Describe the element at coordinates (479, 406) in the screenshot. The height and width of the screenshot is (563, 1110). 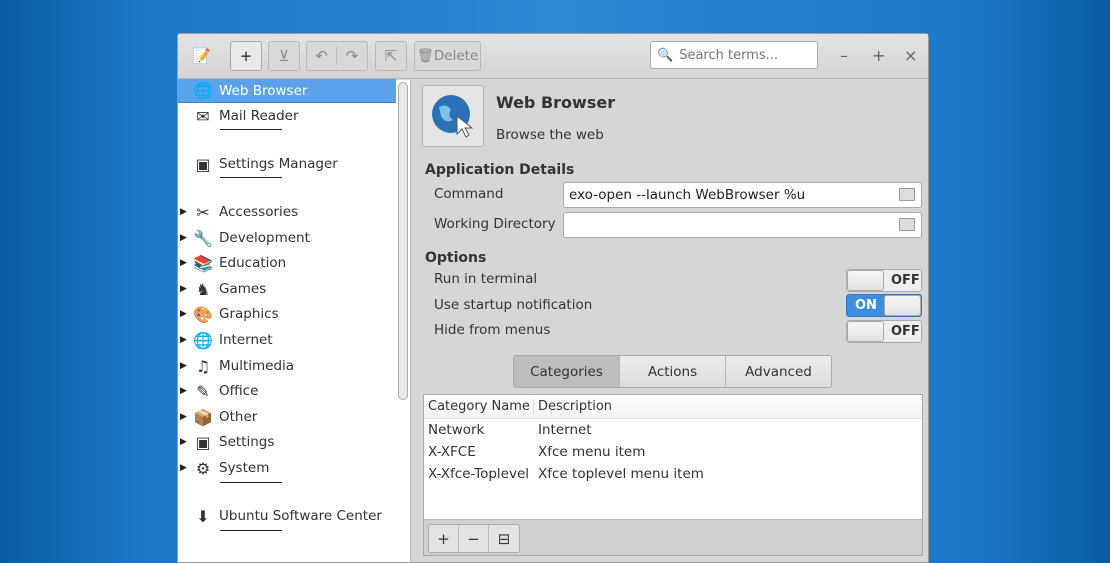
I see `column-header-category: Category Name` at that location.